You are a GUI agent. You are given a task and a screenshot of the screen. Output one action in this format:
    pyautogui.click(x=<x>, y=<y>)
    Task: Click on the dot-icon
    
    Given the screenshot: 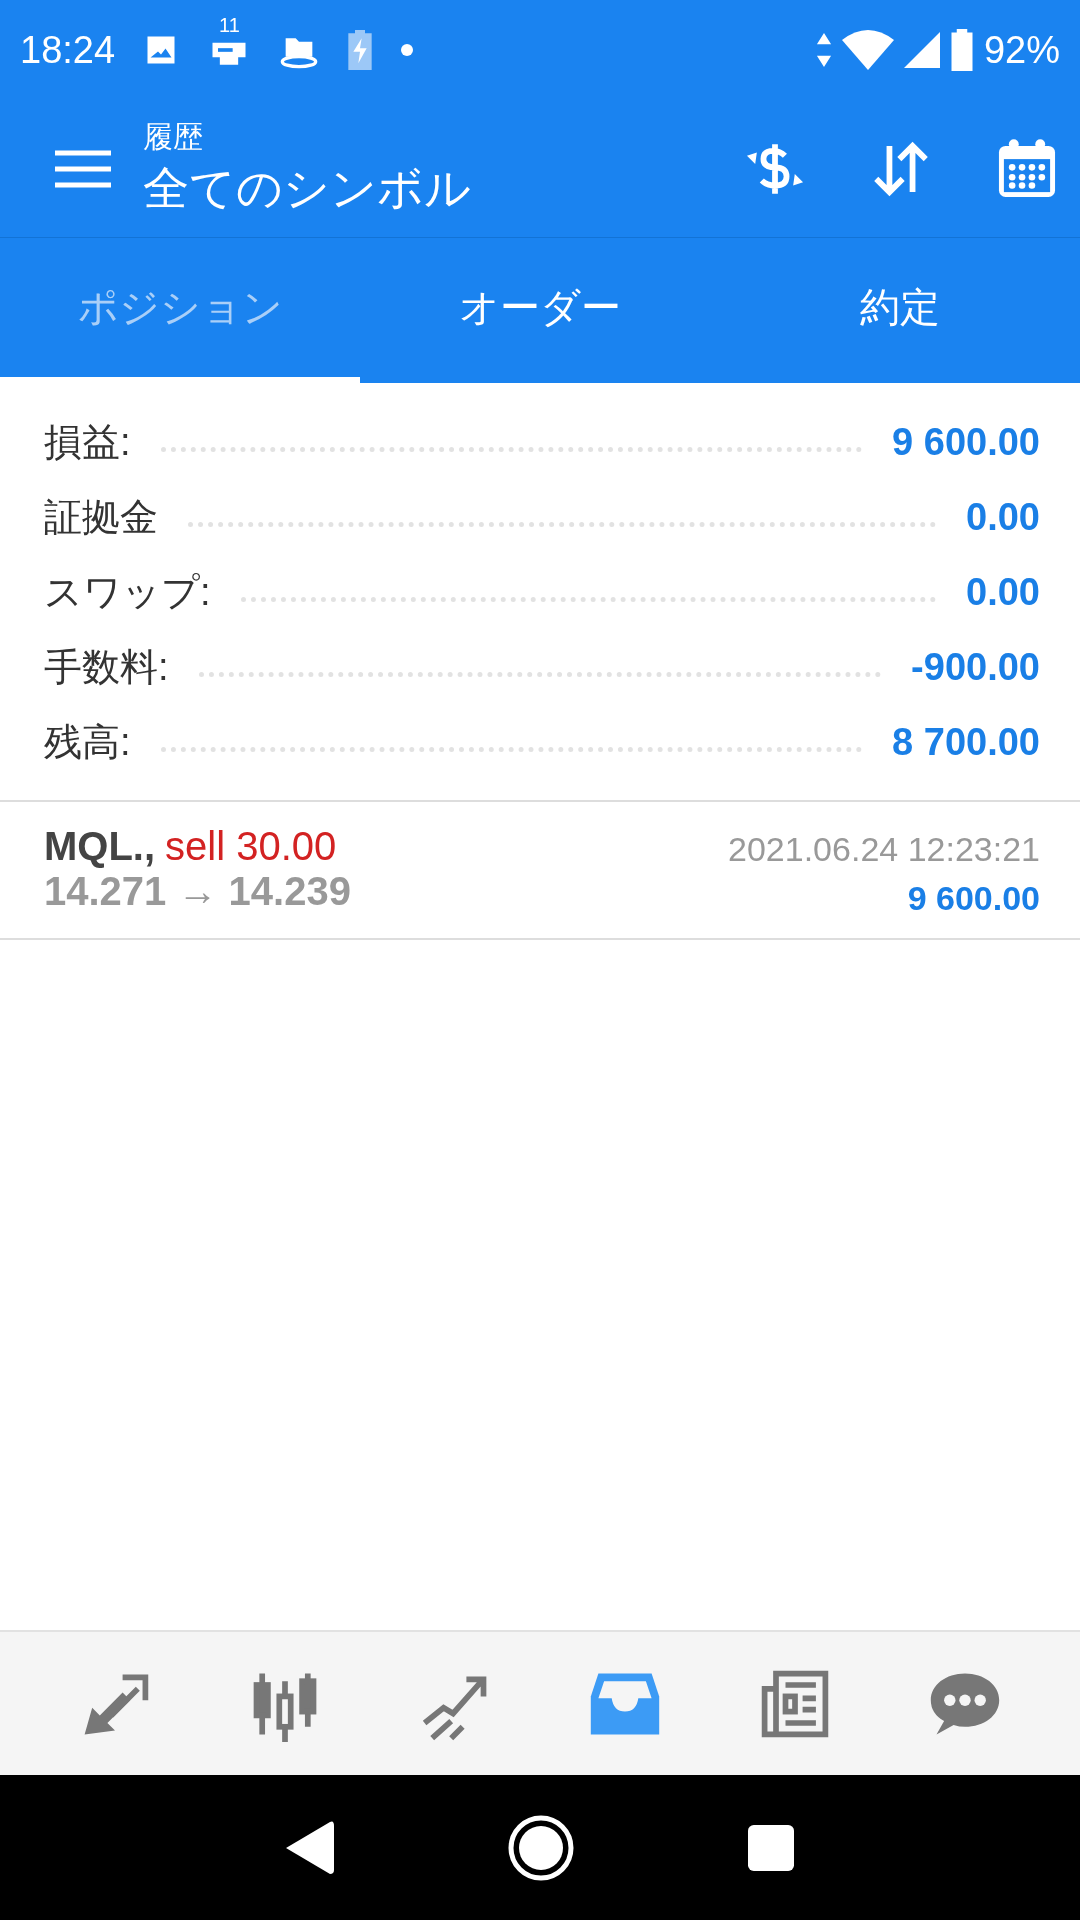 What is the action you would take?
    pyautogui.click(x=407, y=50)
    